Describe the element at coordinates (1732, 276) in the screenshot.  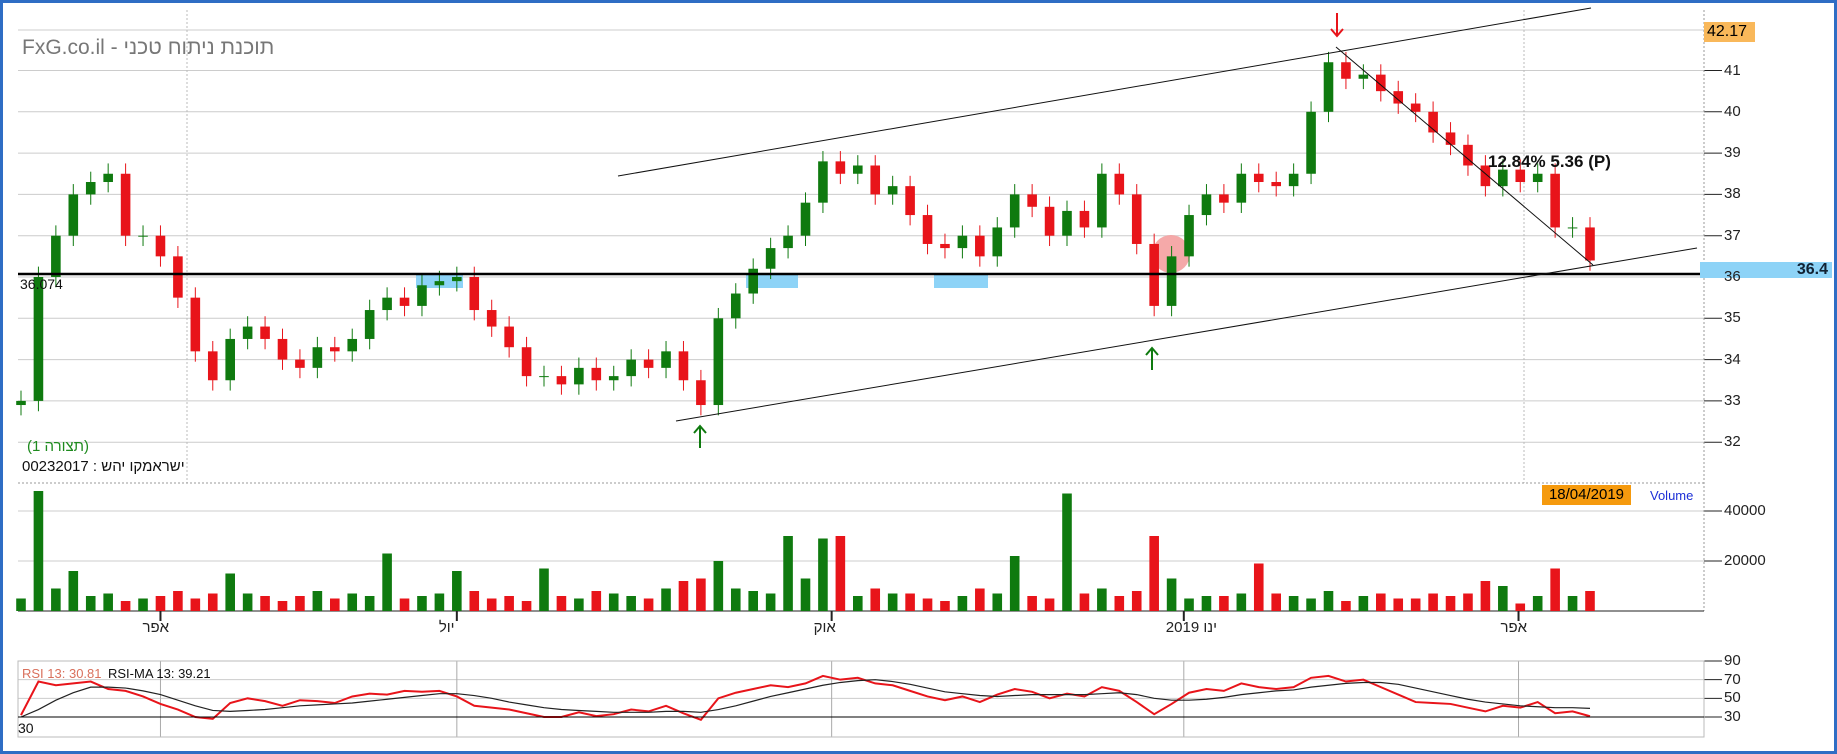
I see `price-tick-label: 36` at that location.